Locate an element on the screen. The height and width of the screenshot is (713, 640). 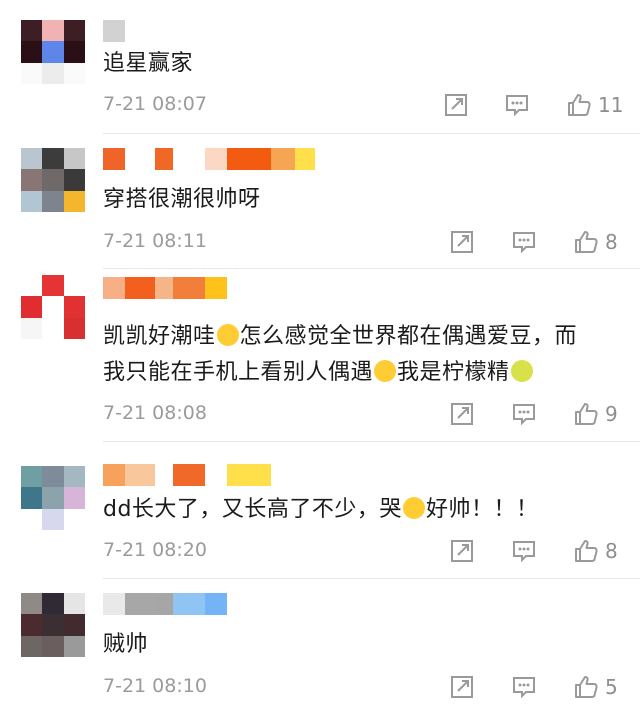
comment-text: 追星赢家 is located at coordinates (148, 63).